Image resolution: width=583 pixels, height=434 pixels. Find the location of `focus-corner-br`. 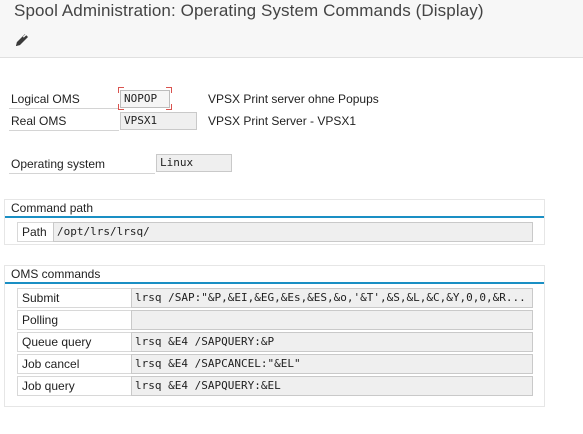

focus-corner-br is located at coordinates (169, 107).